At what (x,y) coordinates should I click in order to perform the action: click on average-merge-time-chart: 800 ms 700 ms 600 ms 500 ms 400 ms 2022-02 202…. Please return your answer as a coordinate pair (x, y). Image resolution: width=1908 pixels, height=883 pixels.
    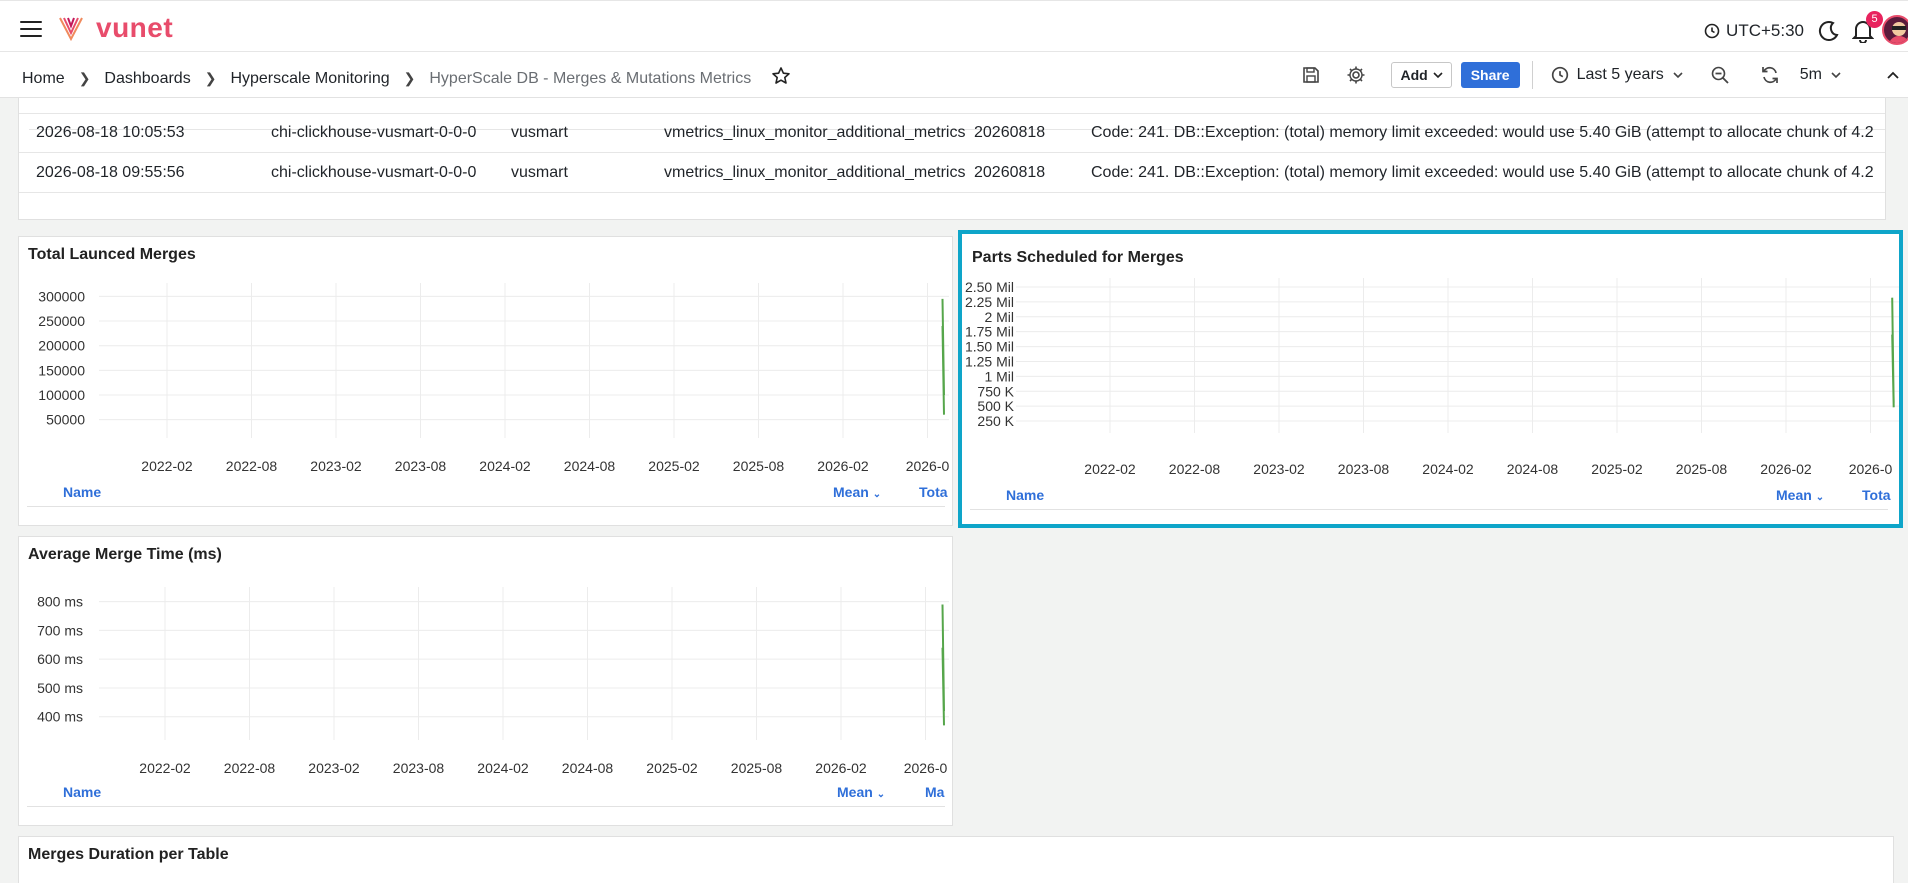
    Looking at the image, I should click on (493, 681).